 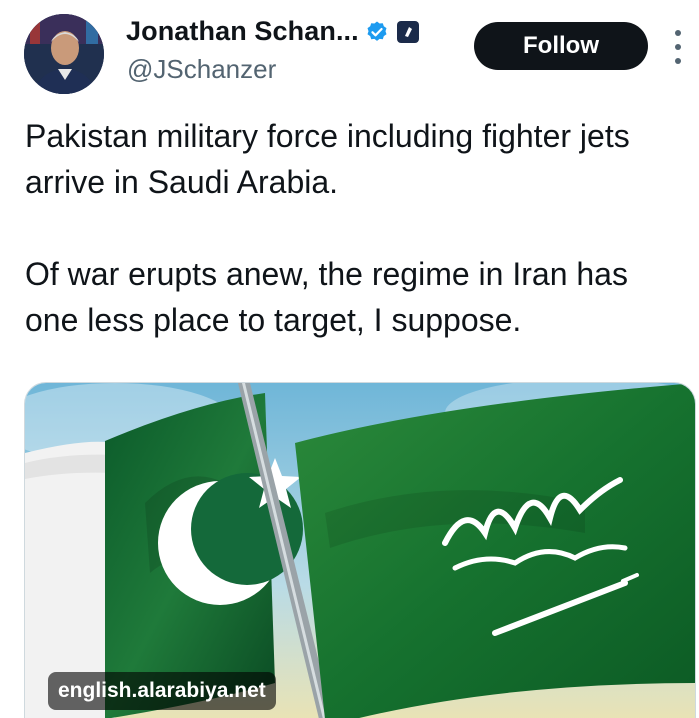 I want to click on verified-badge-icon, so click(x=377, y=31).